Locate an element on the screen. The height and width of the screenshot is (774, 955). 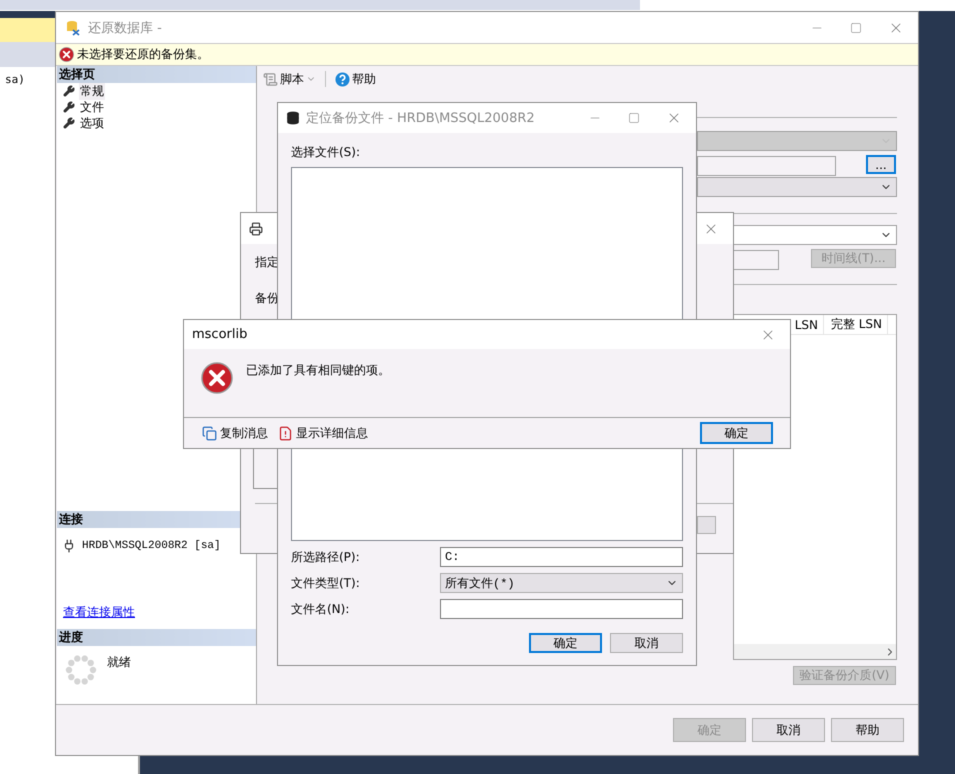
page-item: 常规 is located at coordinates (92, 91).